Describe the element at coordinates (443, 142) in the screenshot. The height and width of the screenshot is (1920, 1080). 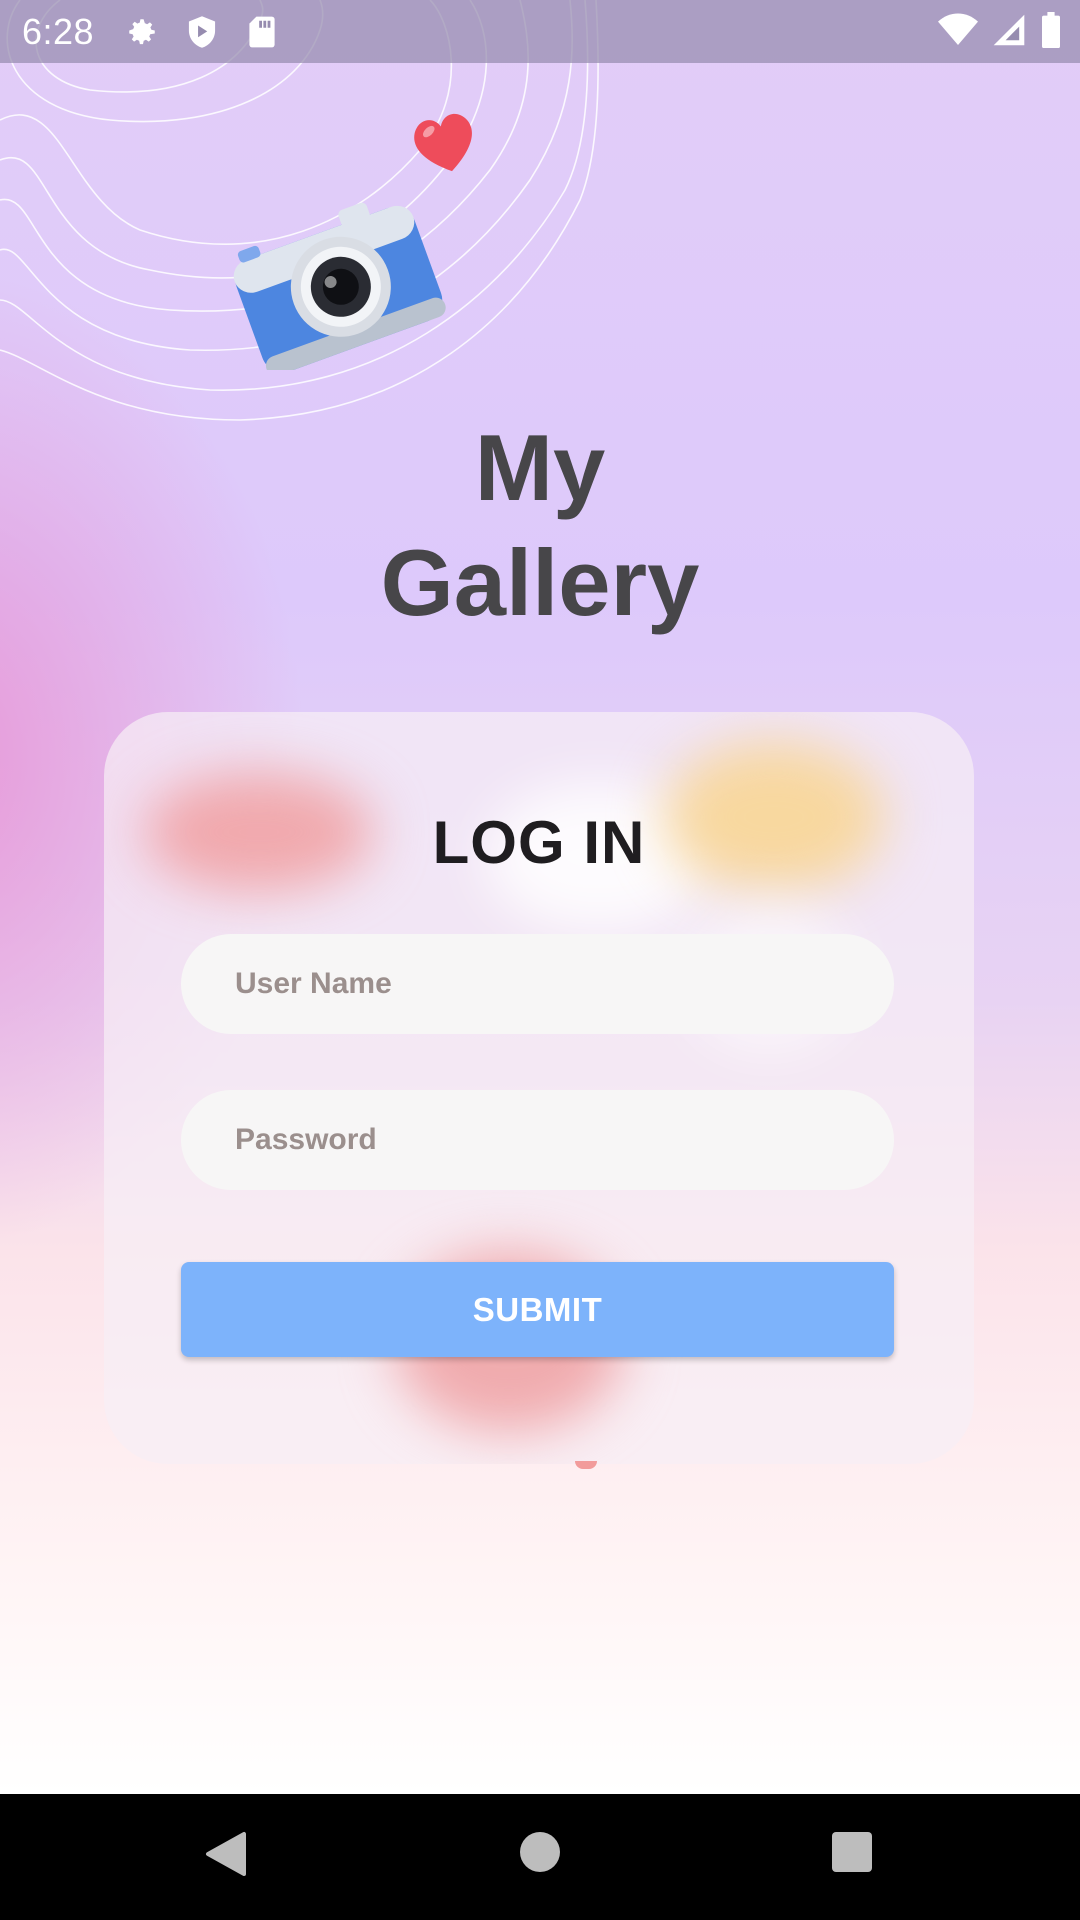
I see `heart-icon` at that location.